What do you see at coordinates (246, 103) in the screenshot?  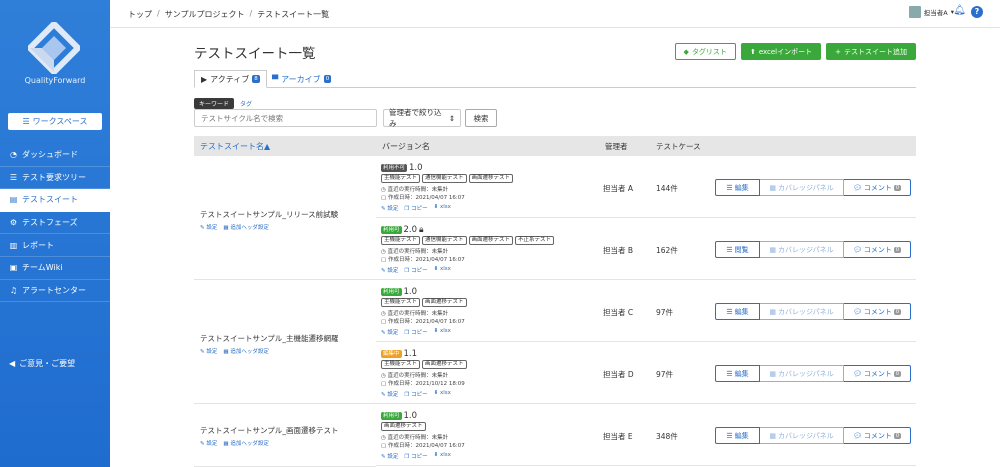 I see `tag-tab: タグ` at bounding box center [246, 103].